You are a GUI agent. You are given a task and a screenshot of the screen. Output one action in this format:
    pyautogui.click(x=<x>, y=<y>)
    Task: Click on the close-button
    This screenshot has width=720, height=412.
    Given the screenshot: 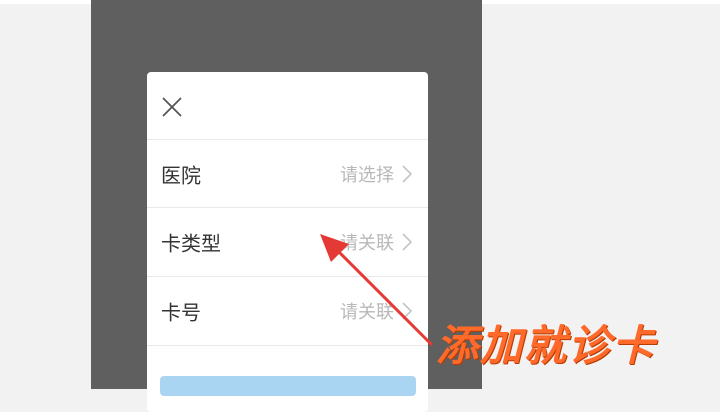 What is the action you would take?
    pyautogui.click(x=172, y=107)
    